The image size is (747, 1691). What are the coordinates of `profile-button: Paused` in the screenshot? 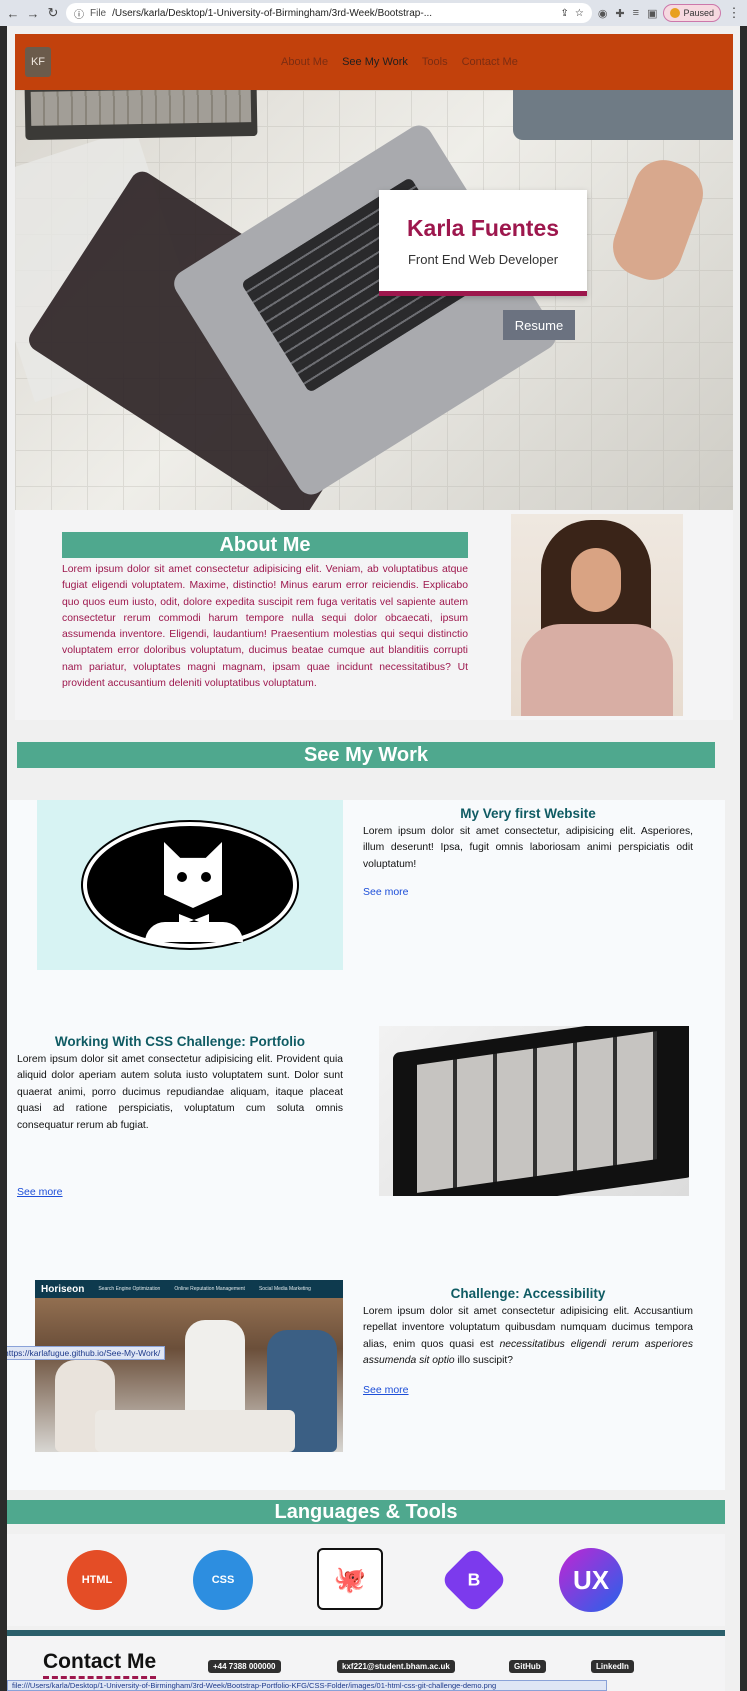 It's located at (692, 13).